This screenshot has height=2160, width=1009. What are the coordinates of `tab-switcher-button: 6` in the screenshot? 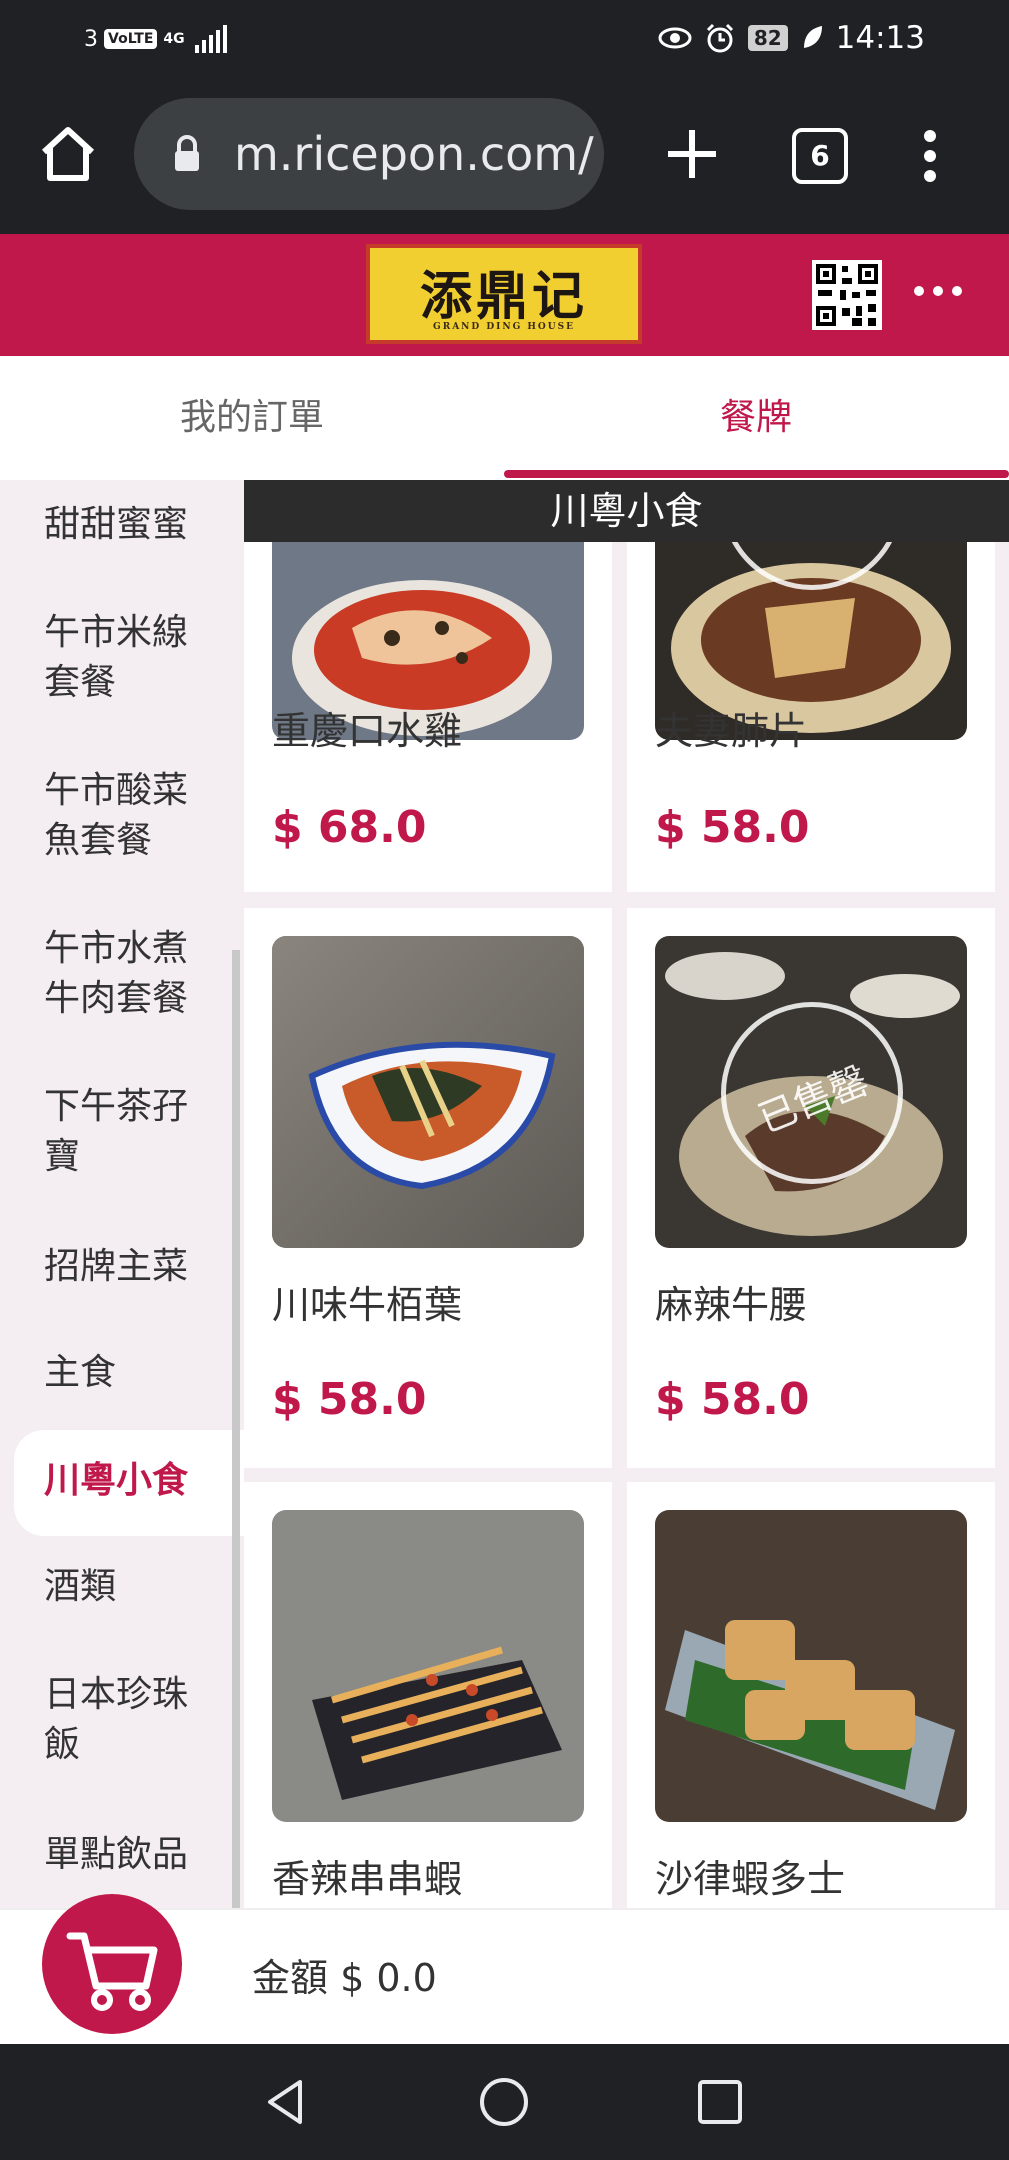 It's located at (820, 156).